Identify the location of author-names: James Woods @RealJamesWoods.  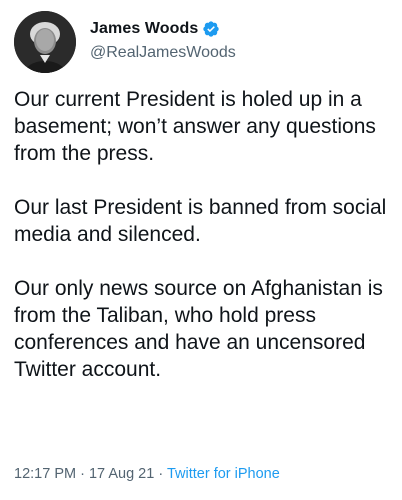
(163, 39).